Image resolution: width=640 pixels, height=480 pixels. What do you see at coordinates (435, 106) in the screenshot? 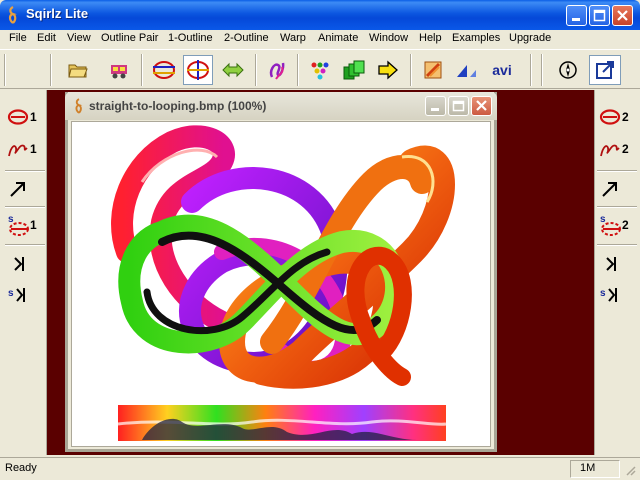
I see `doc-minimize-button` at bounding box center [435, 106].